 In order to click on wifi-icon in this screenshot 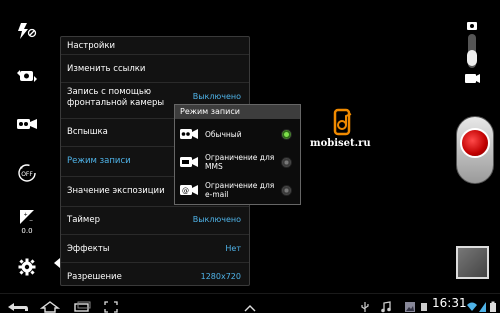, I will do `click(472, 305)`.